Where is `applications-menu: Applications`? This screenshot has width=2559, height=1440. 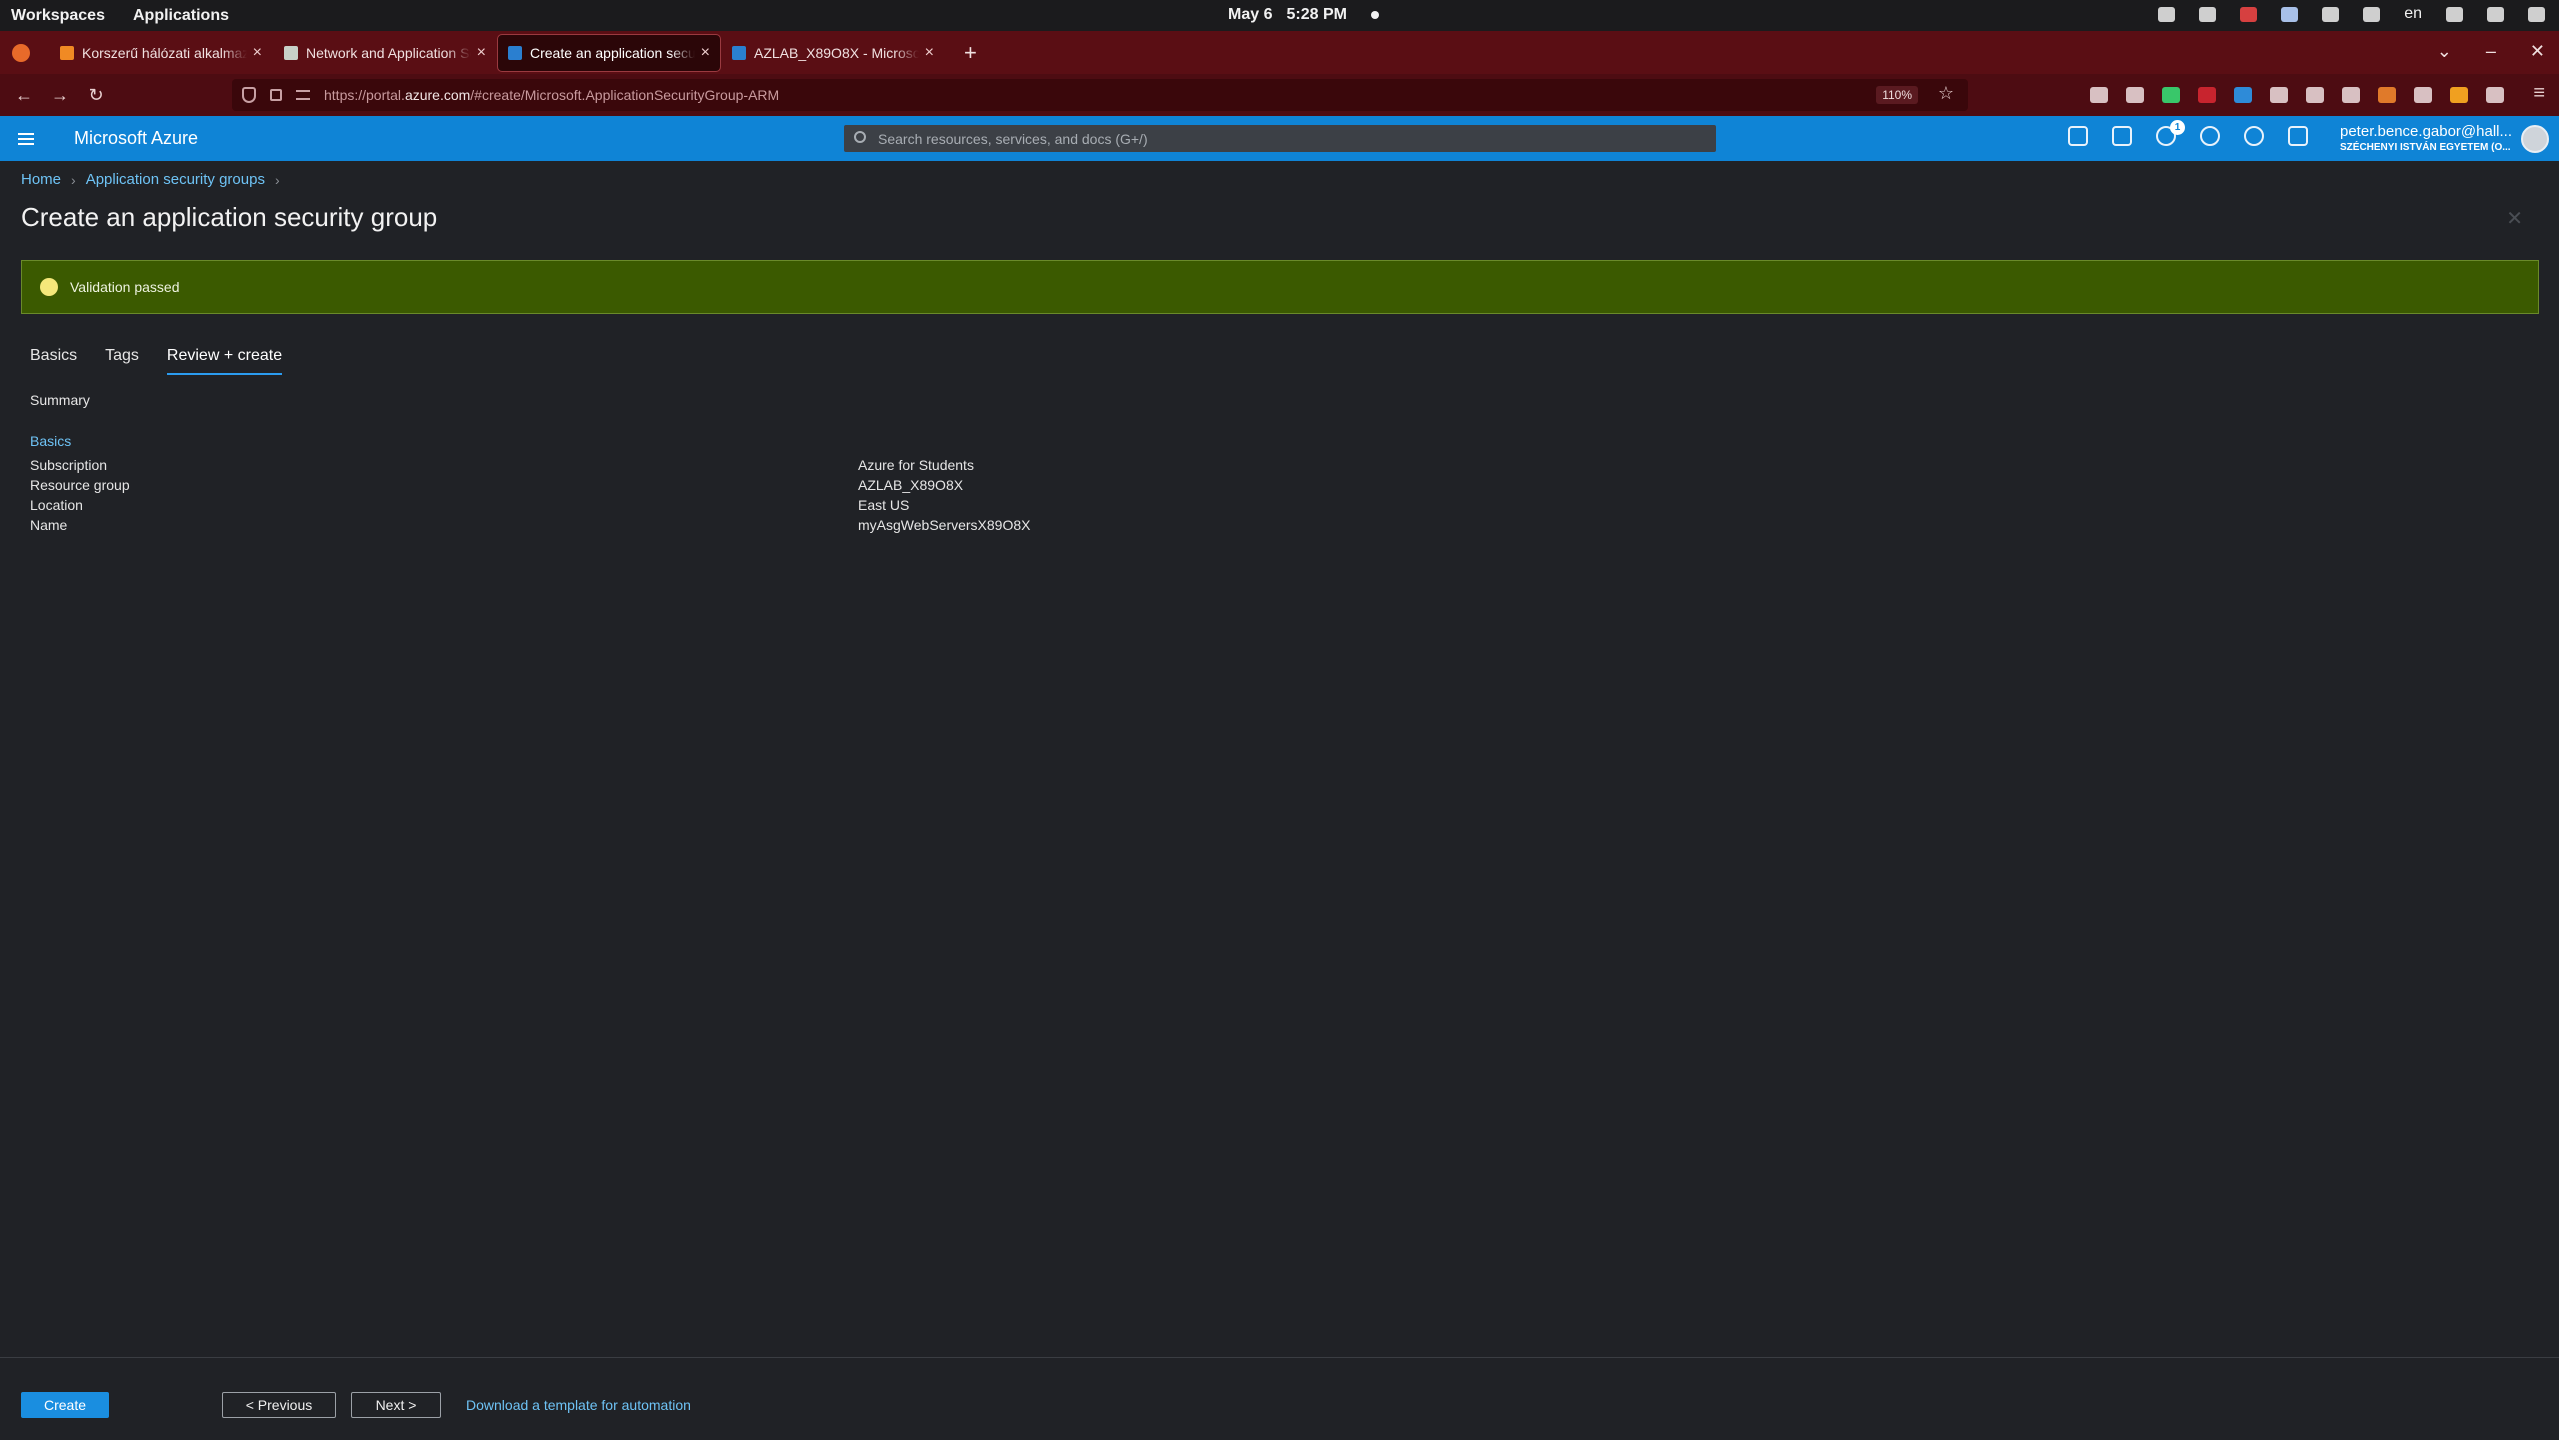
applications-menu: Applications is located at coordinates (181, 16).